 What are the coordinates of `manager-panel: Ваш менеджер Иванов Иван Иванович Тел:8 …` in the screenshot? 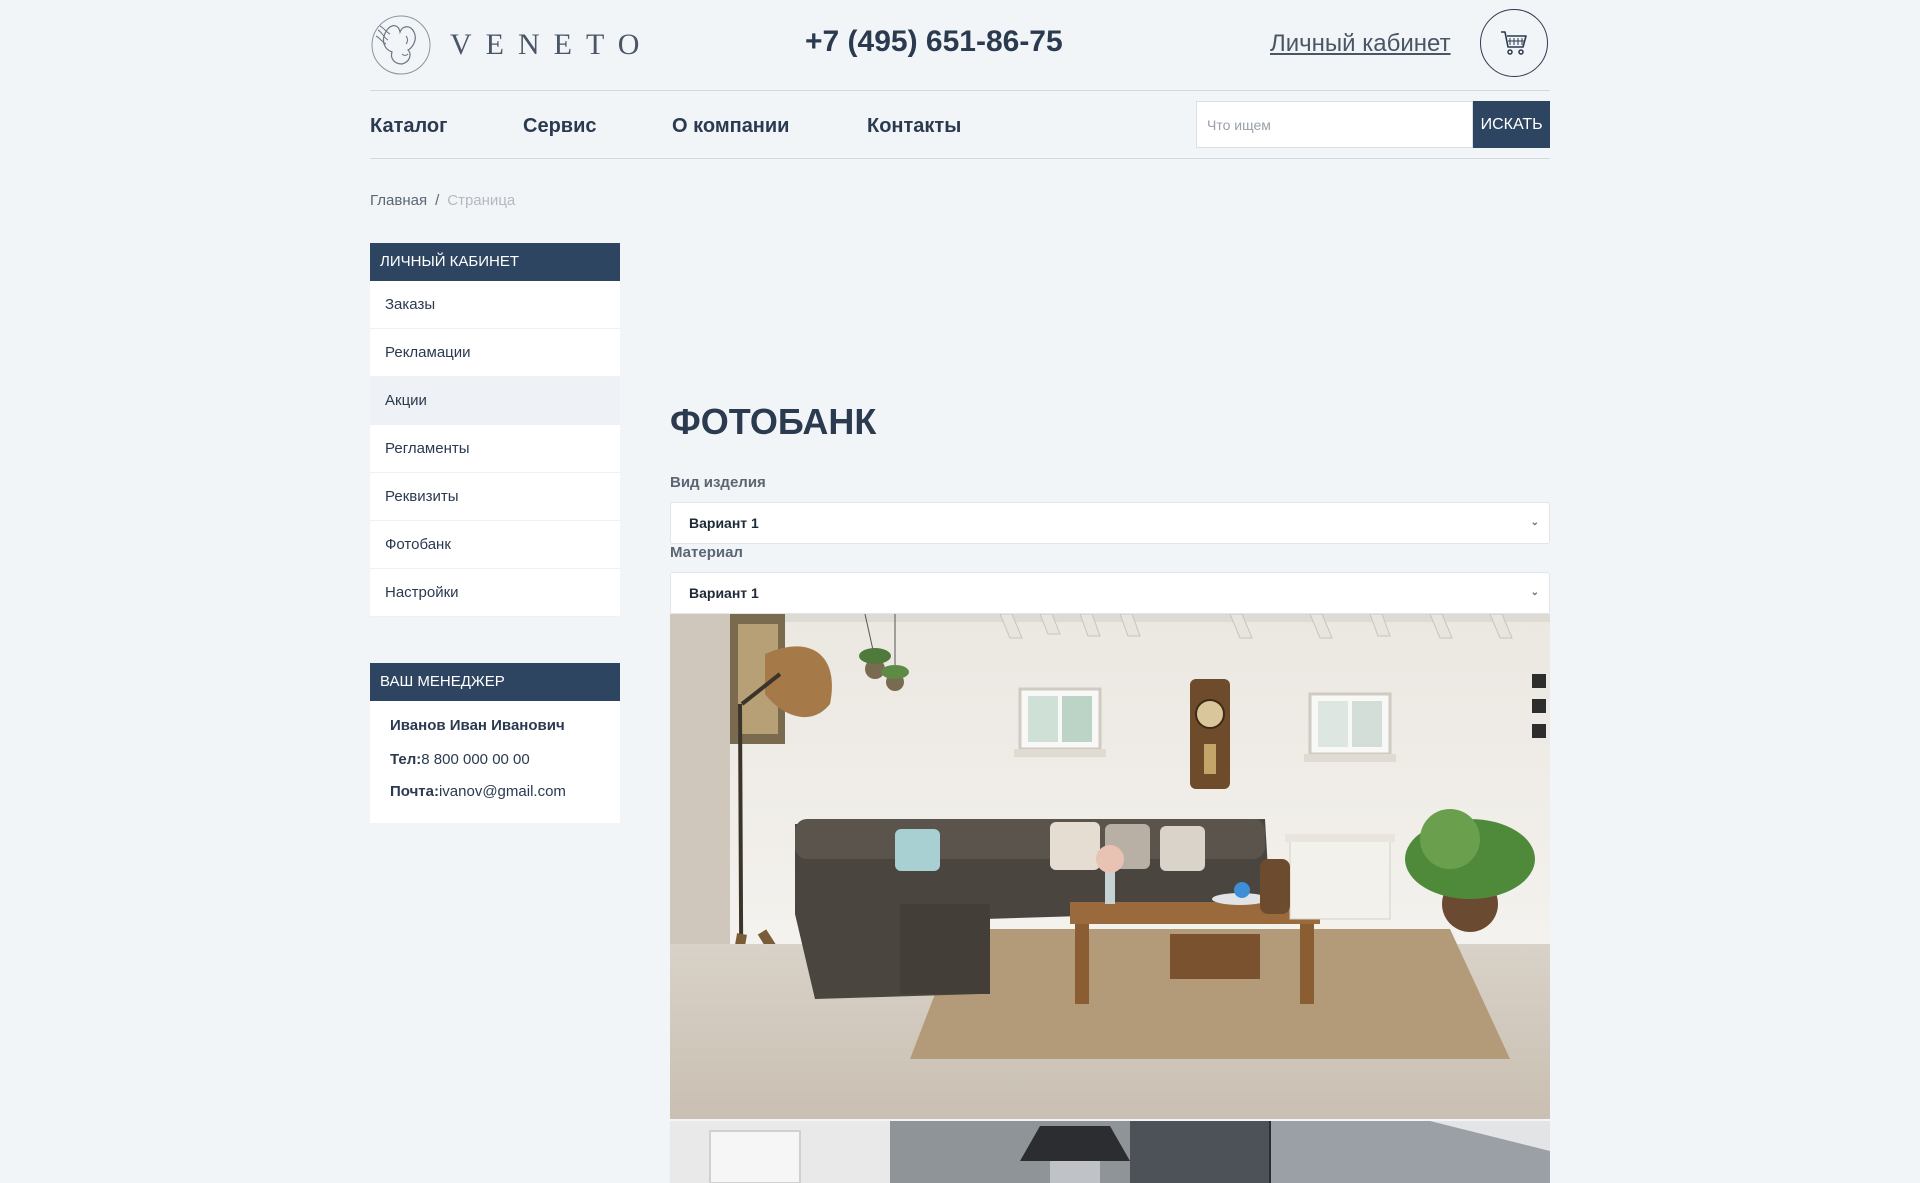 It's located at (495, 743).